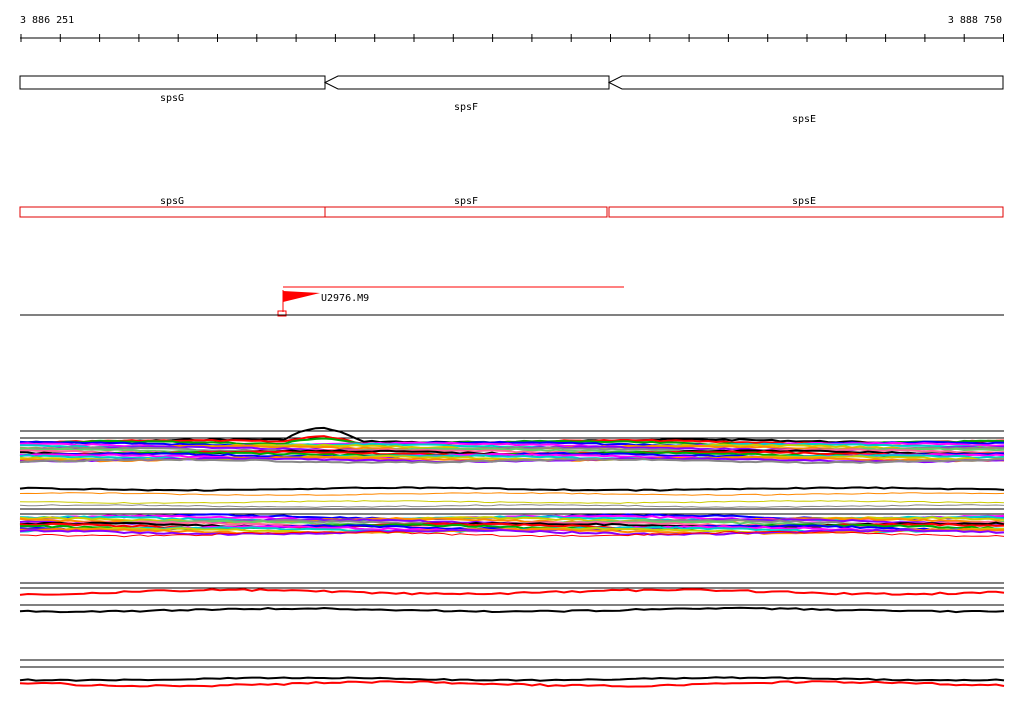 The image size is (1024, 714). What do you see at coordinates (301, 296) in the screenshot?
I see `flag-icon` at bounding box center [301, 296].